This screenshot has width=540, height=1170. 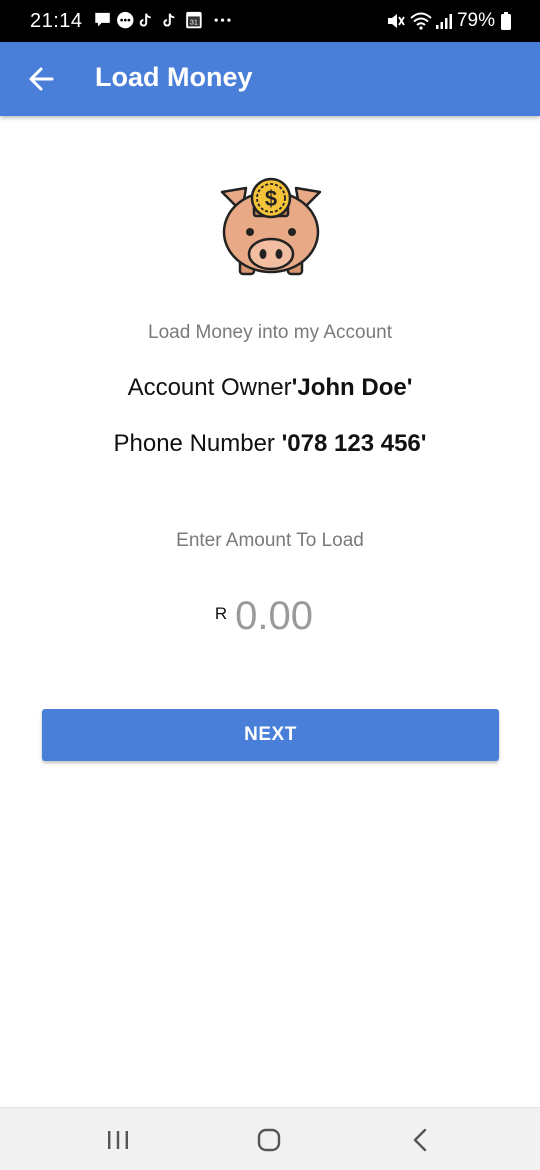 I want to click on home-icon, so click(x=269, y=1140).